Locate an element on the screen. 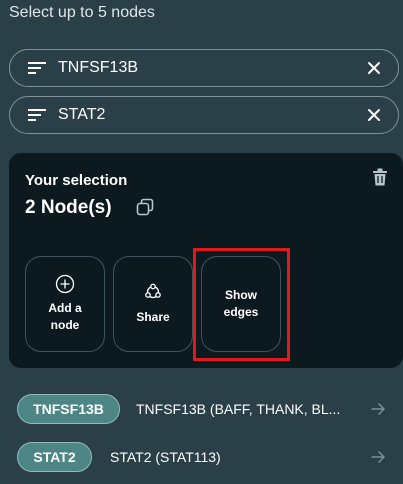  copy-icon is located at coordinates (145, 207).